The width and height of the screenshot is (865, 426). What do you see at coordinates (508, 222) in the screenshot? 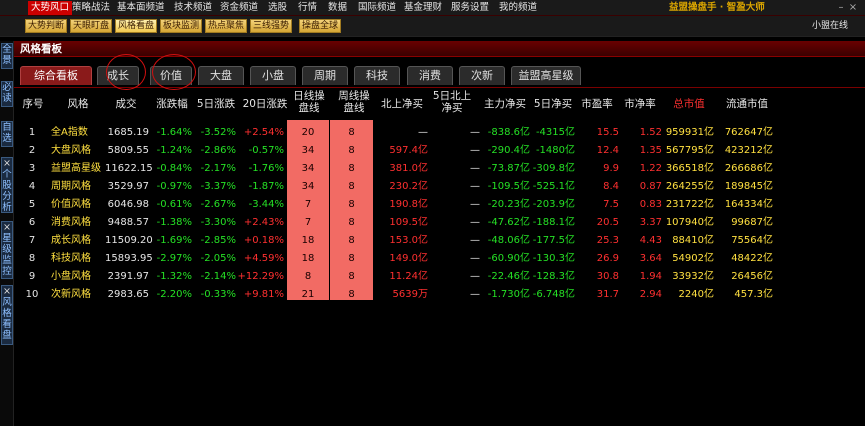
I see `cell-main: -47.62亿` at bounding box center [508, 222].